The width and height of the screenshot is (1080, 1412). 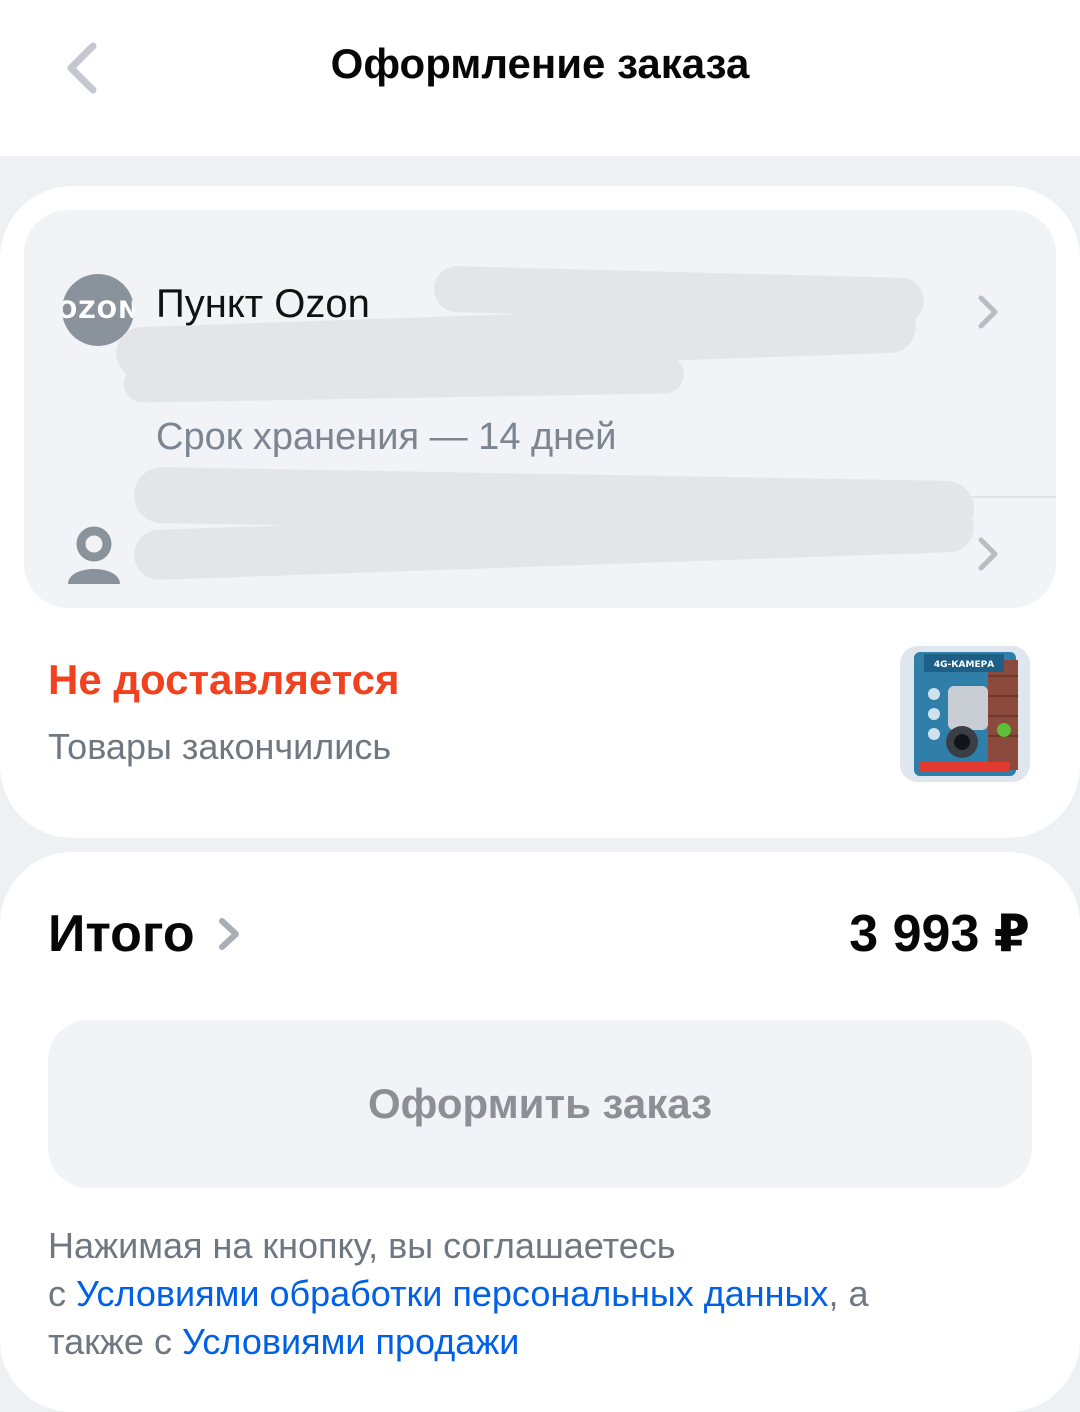 I want to click on sales-terms-link: Условиями продажи, so click(x=350, y=1341).